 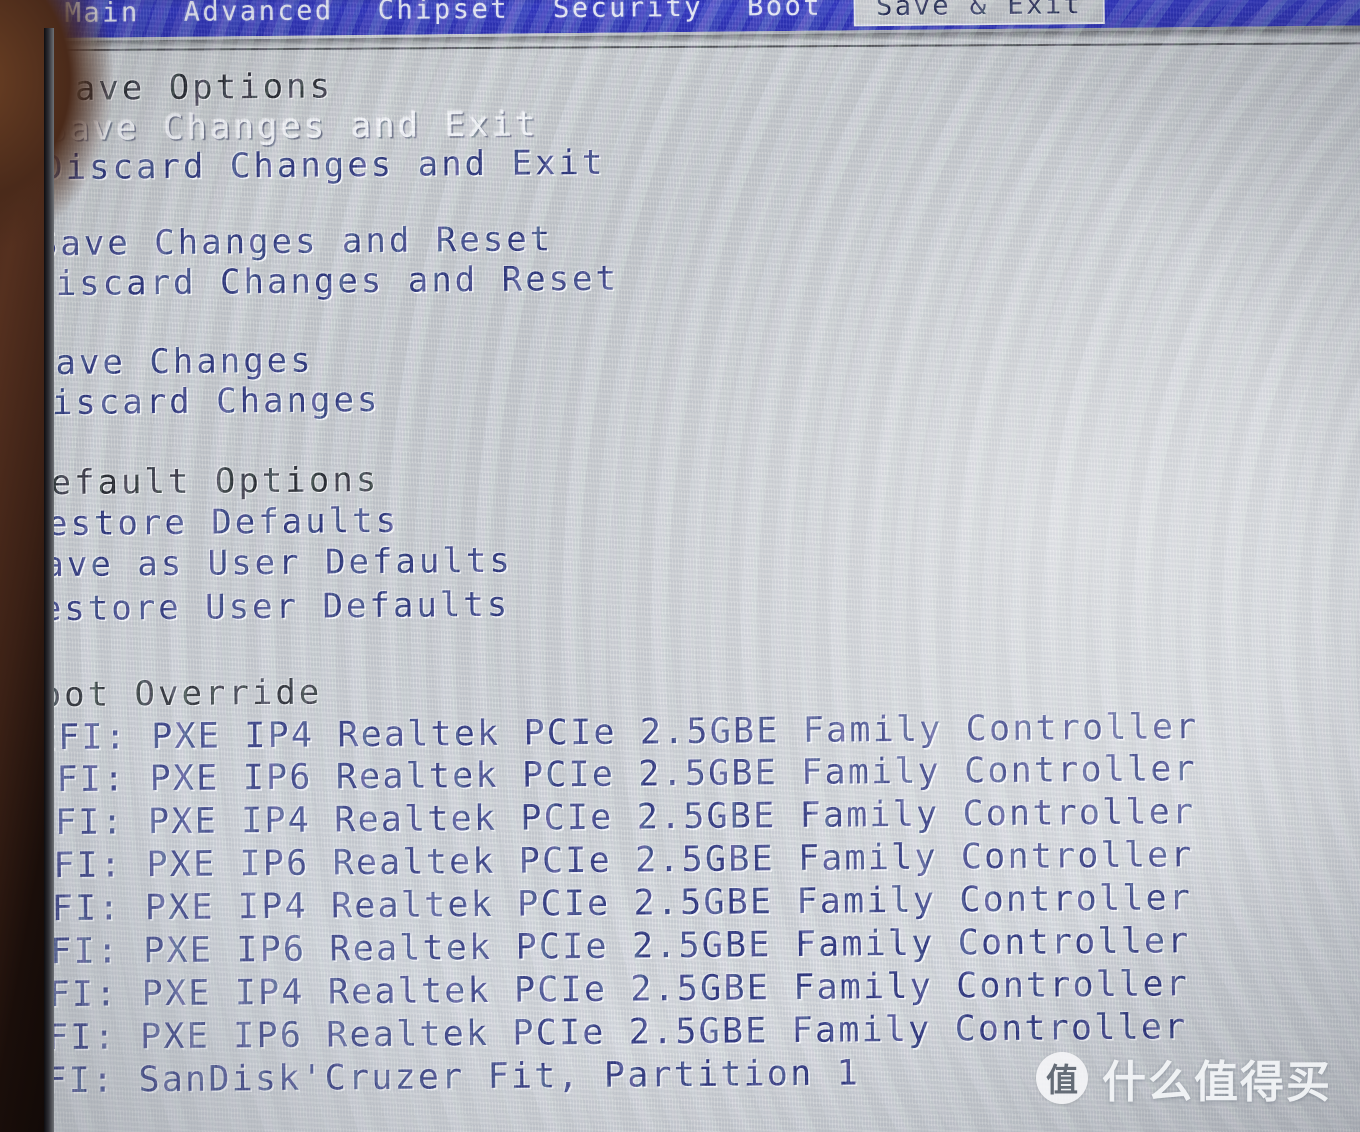 What do you see at coordinates (60, 130) in the screenshot?
I see `monitor-bezel-corner` at bounding box center [60, 130].